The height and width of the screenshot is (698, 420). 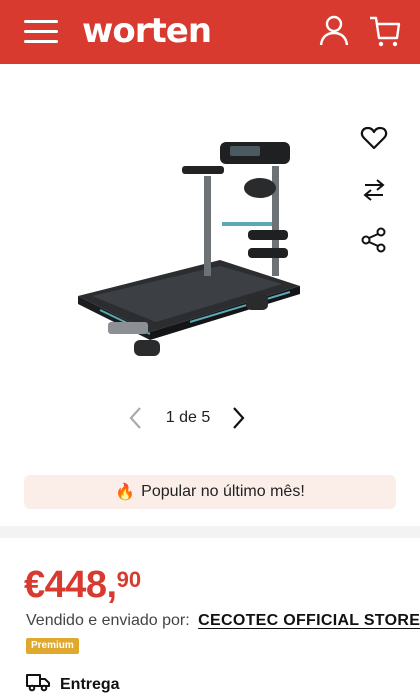 What do you see at coordinates (129, 579) in the screenshot?
I see `price-cents: 90` at bounding box center [129, 579].